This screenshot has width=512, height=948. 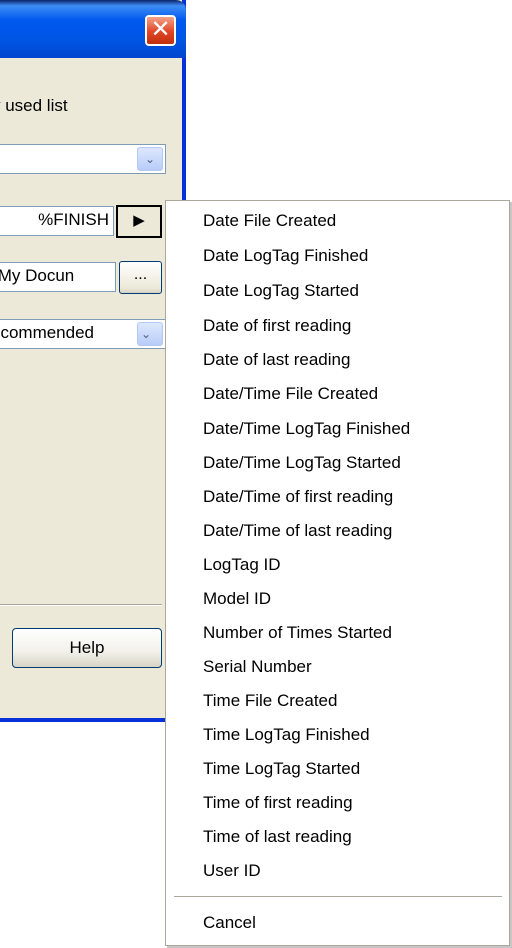 What do you see at coordinates (232, 871) in the screenshot?
I see `menu-item: User ID` at bounding box center [232, 871].